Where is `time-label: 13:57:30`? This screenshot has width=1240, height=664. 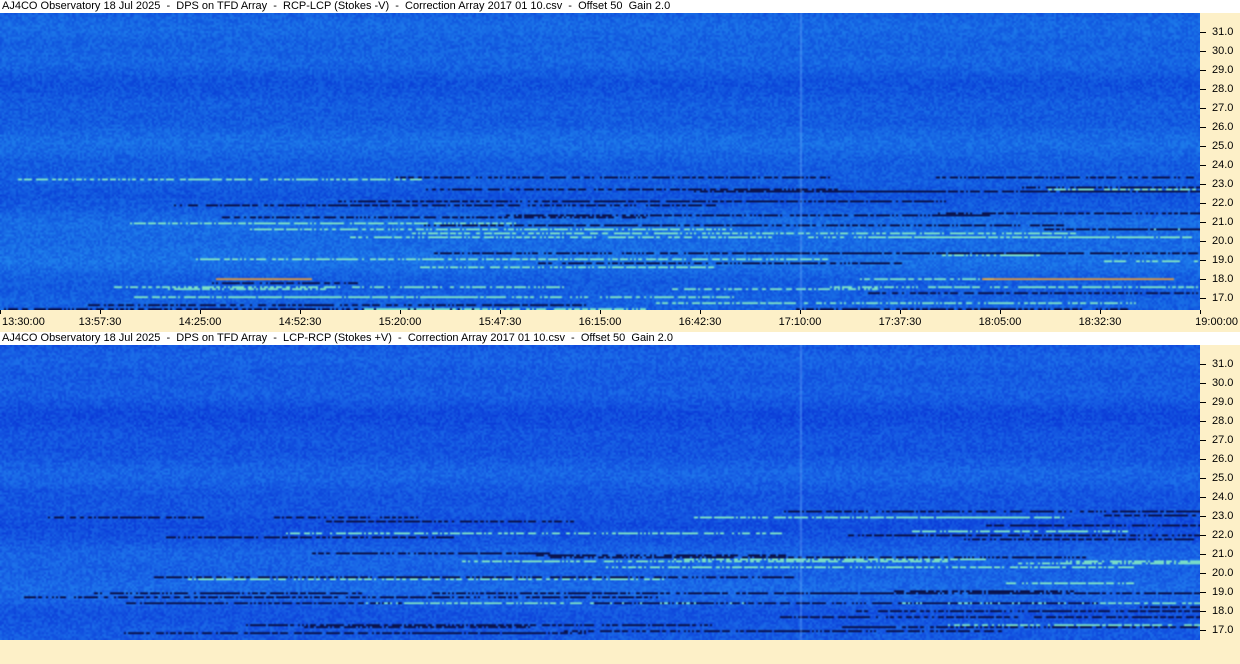
time-label: 13:57:30 is located at coordinates (100, 322).